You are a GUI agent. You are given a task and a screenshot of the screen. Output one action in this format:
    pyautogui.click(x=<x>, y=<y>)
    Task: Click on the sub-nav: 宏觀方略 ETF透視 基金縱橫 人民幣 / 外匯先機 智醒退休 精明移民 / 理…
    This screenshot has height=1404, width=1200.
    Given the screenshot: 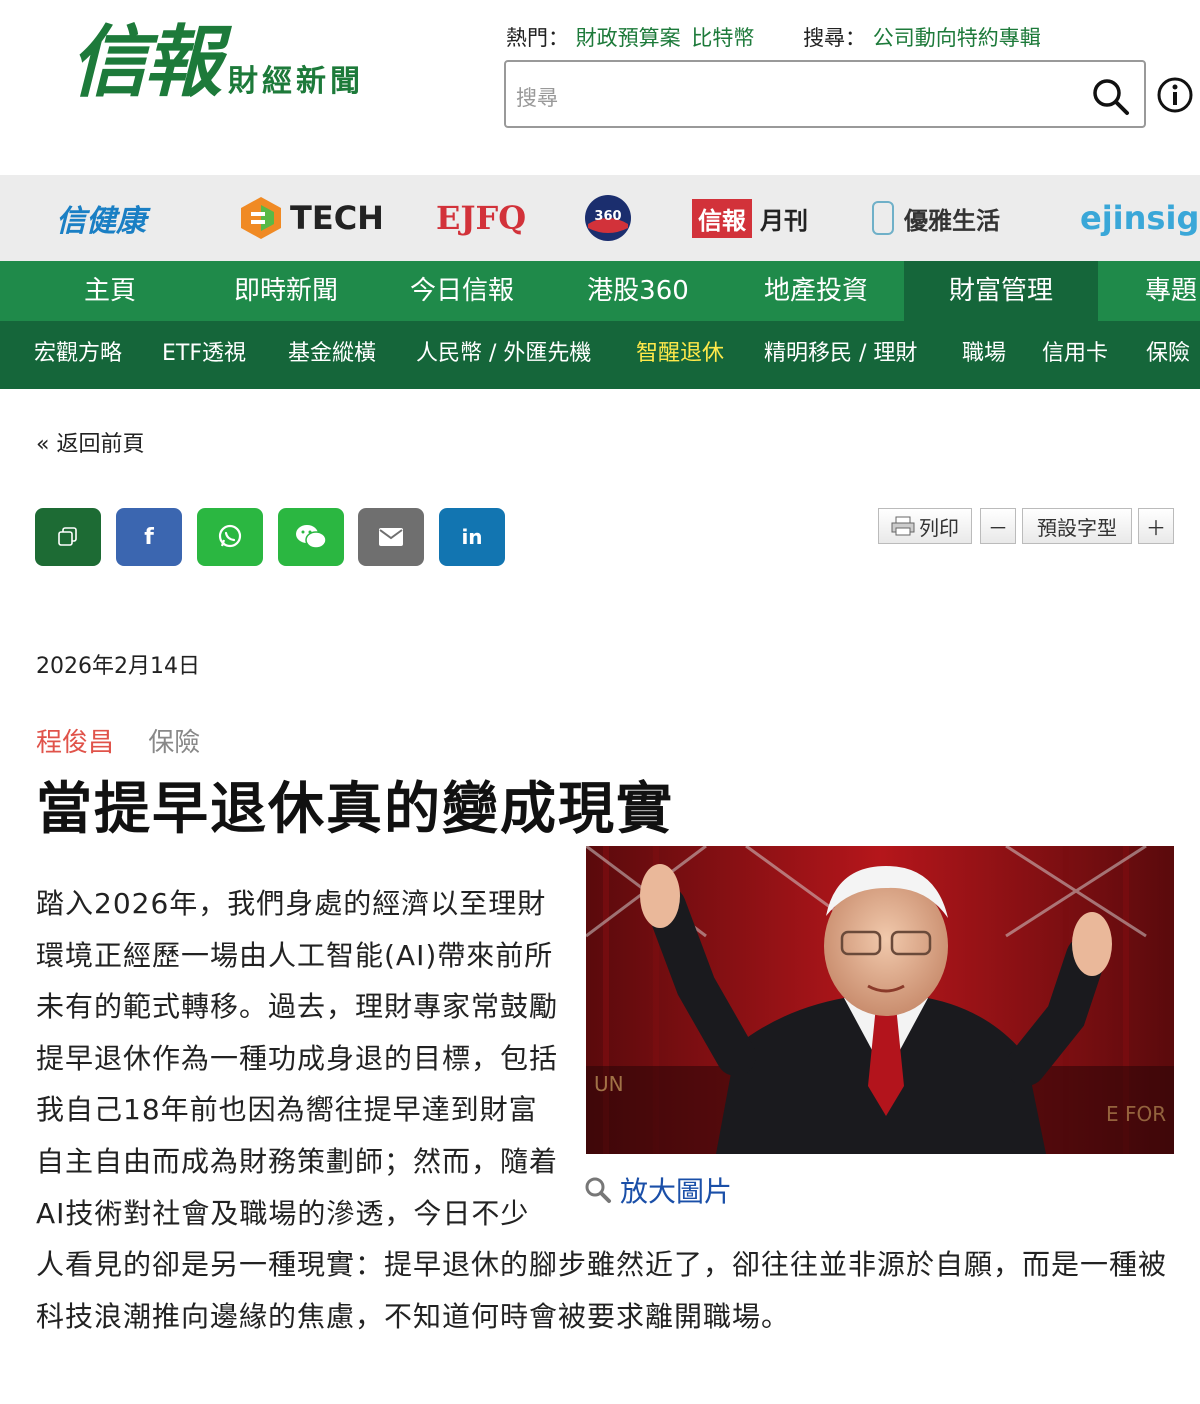 What is the action you would take?
    pyautogui.click(x=600, y=355)
    